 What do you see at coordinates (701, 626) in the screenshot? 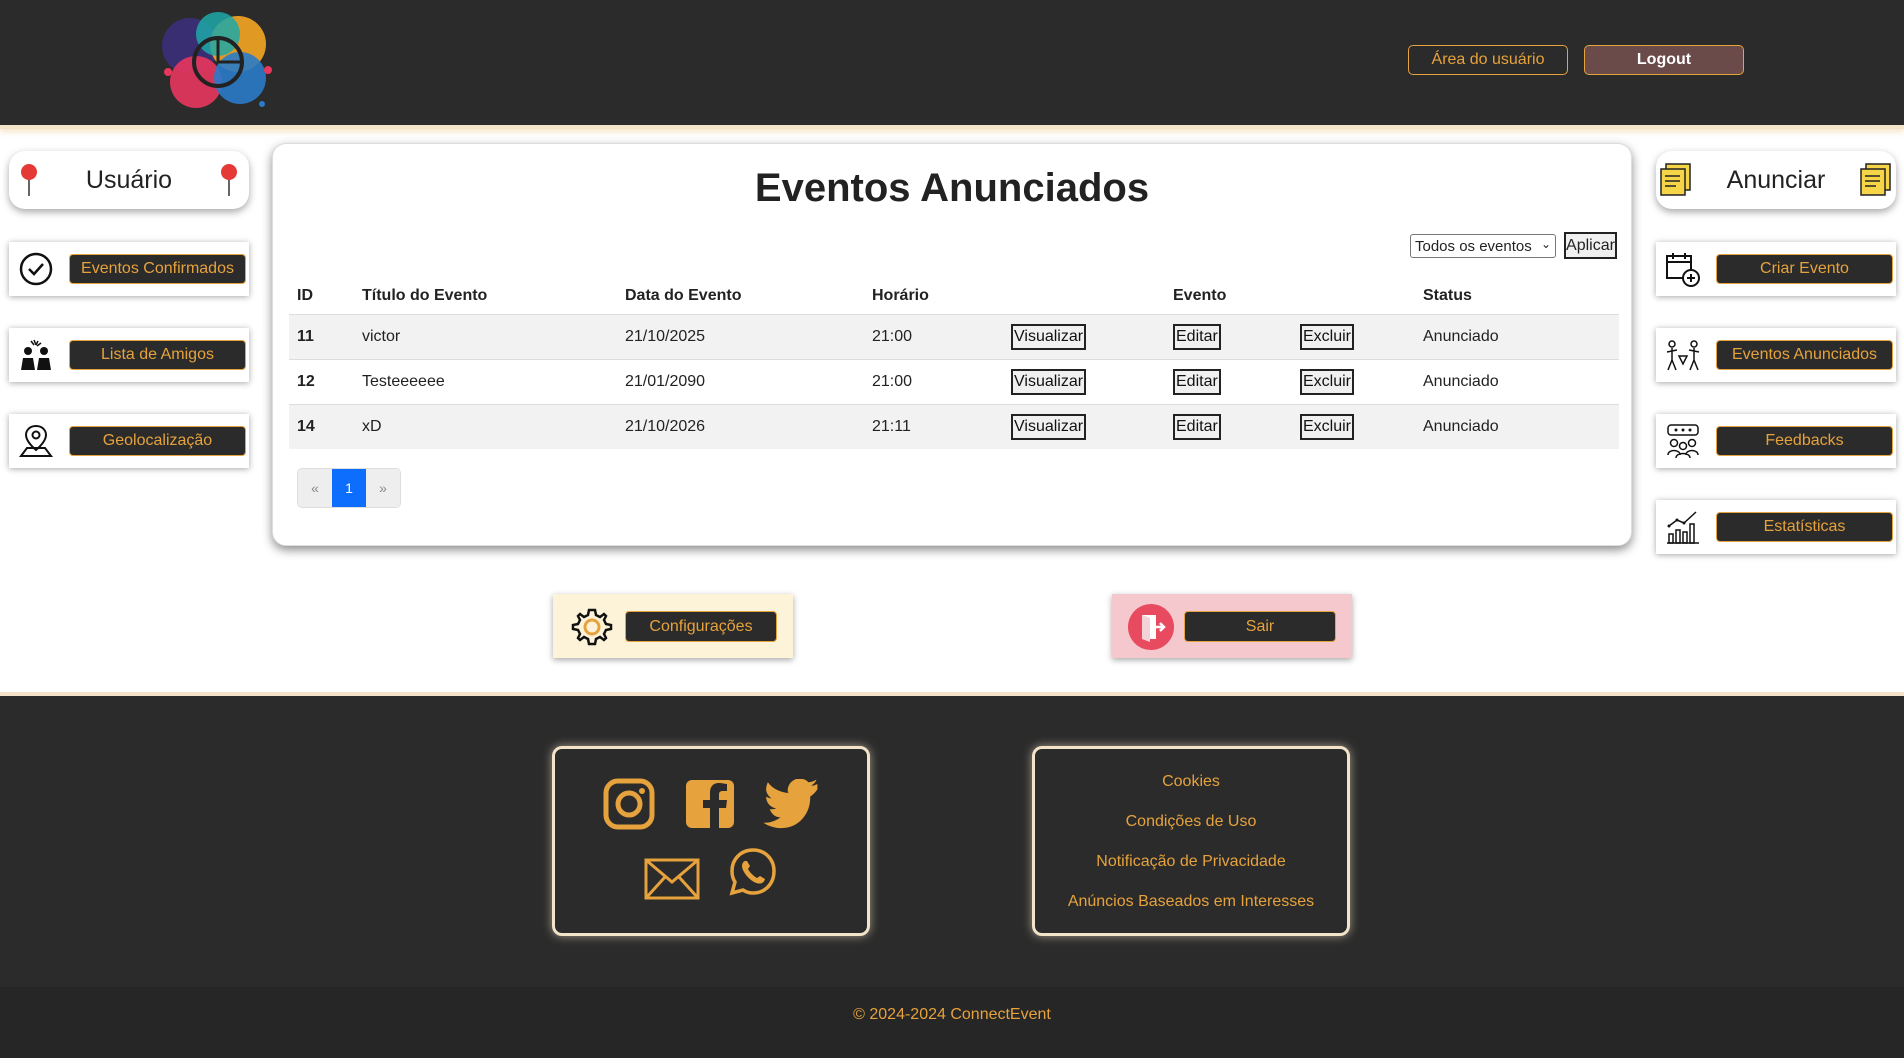
I see `settings-button: Configurações` at bounding box center [701, 626].